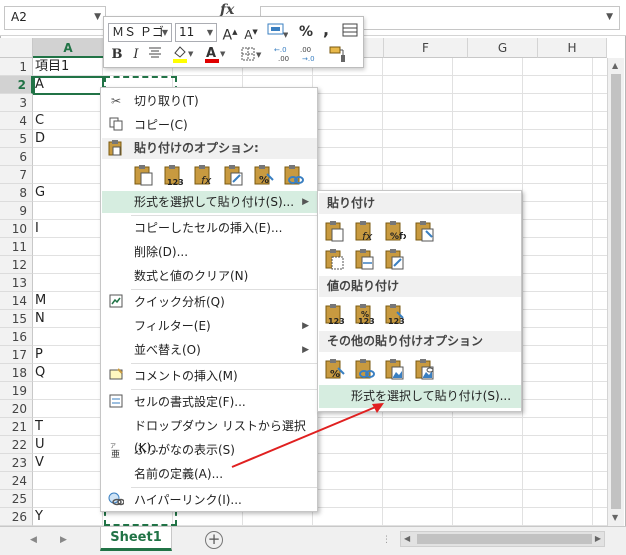 The width and height of the screenshot is (626, 555). What do you see at coordinates (209, 276) in the screenshot?
I see `menu-item-clear: 数式と値のクリア(N)` at bounding box center [209, 276].